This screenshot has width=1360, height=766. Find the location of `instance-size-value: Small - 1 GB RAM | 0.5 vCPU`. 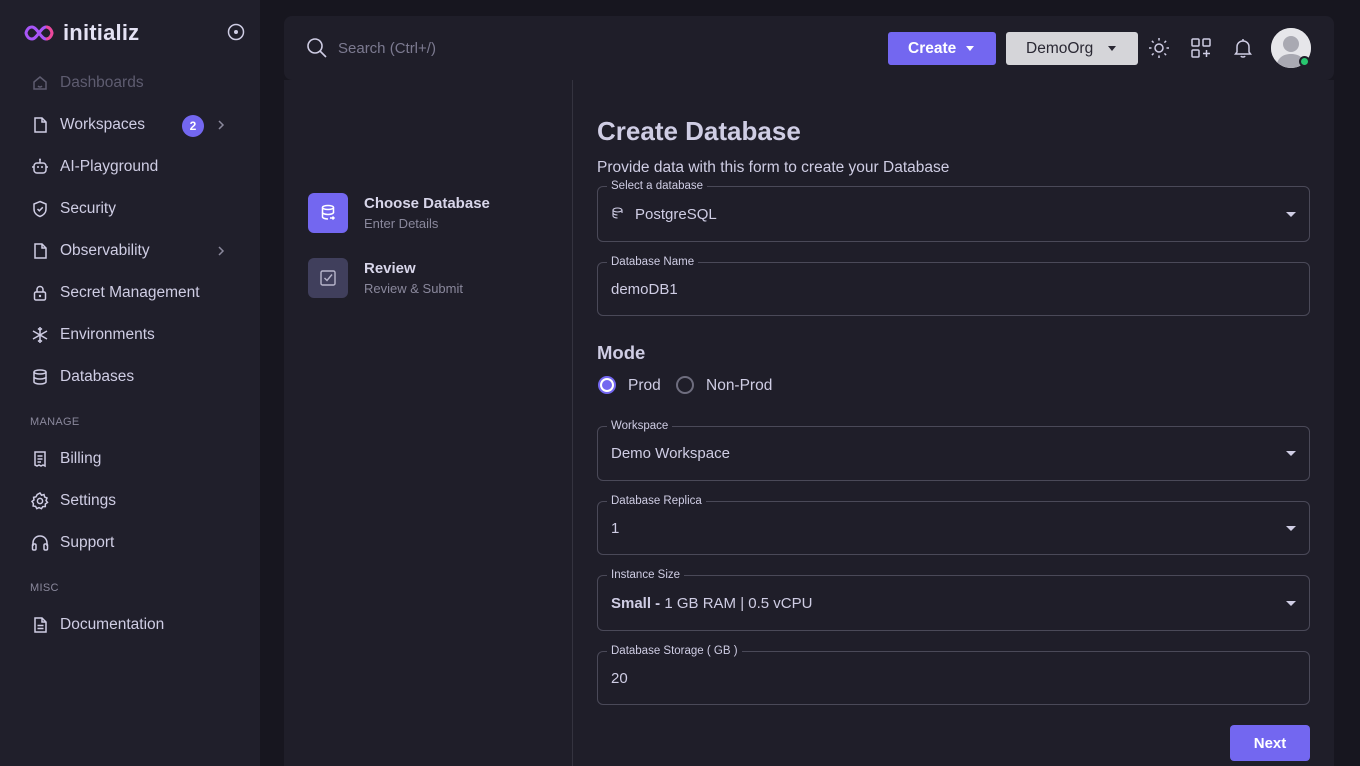

instance-size-value: Small - 1 GB RAM | 0.5 vCPU is located at coordinates (711, 603).